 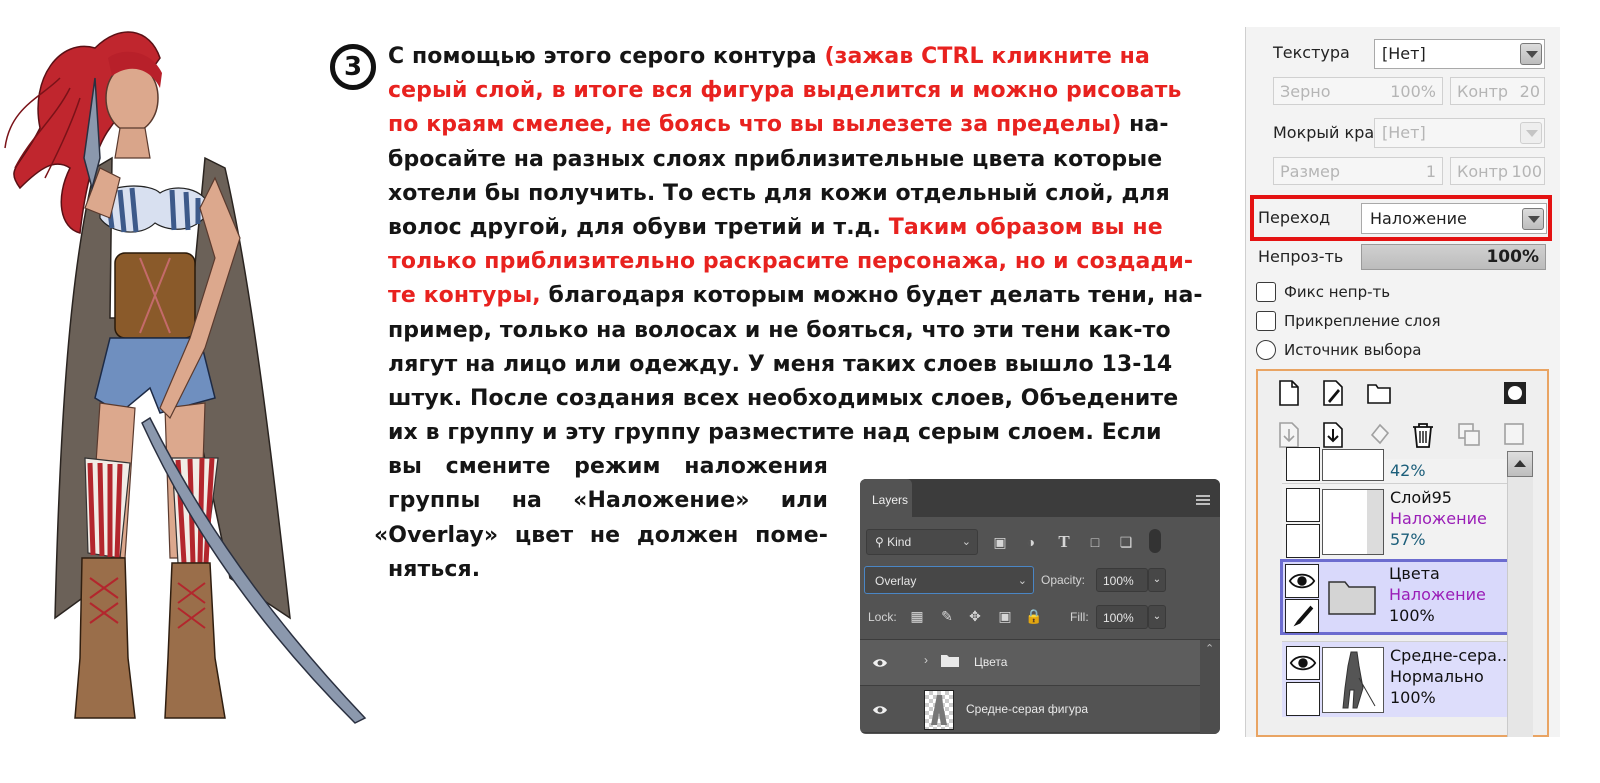 What do you see at coordinates (1423, 435) in the screenshot?
I see `delete-layer-icon` at bounding box center [1423, 435].